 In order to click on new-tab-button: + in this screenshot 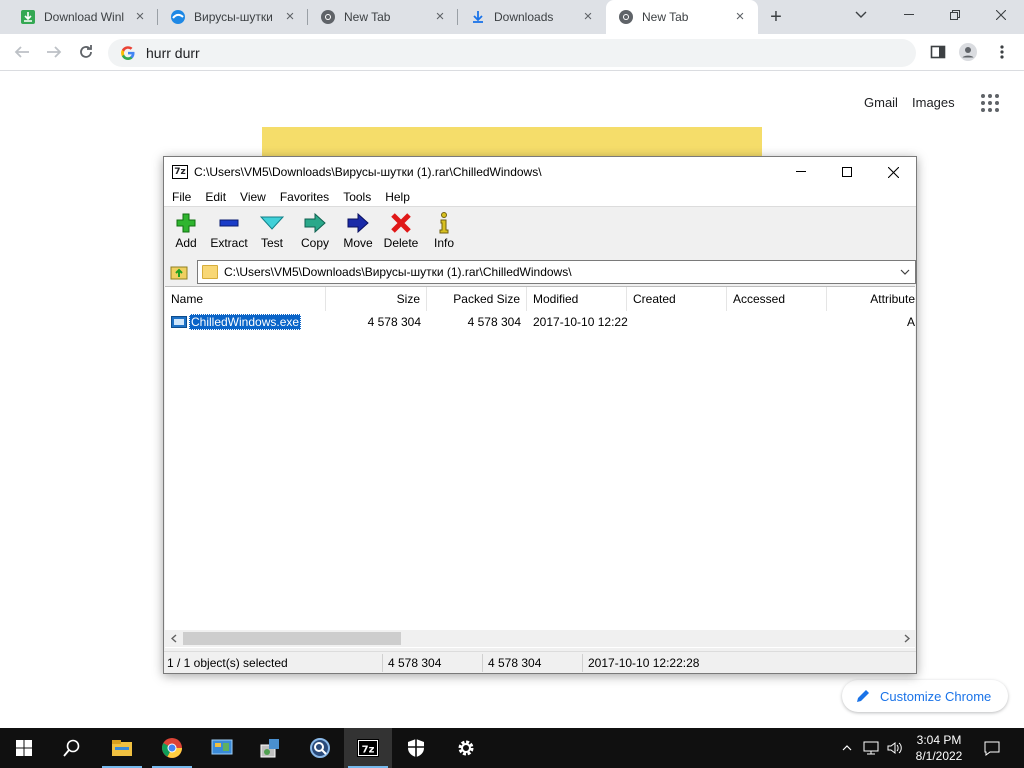, I will do `click(776, 17)`.